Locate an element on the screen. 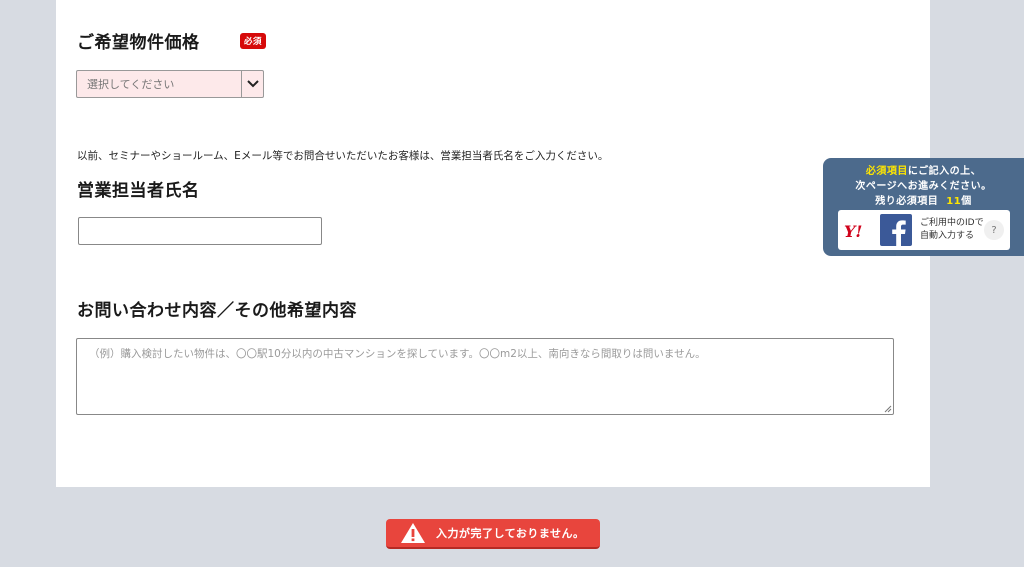 The width and height of the screenshot is (1024, 567). id-autofill-text: ご利用中のIDで 自動入力する is located at coordinates (952, 230).